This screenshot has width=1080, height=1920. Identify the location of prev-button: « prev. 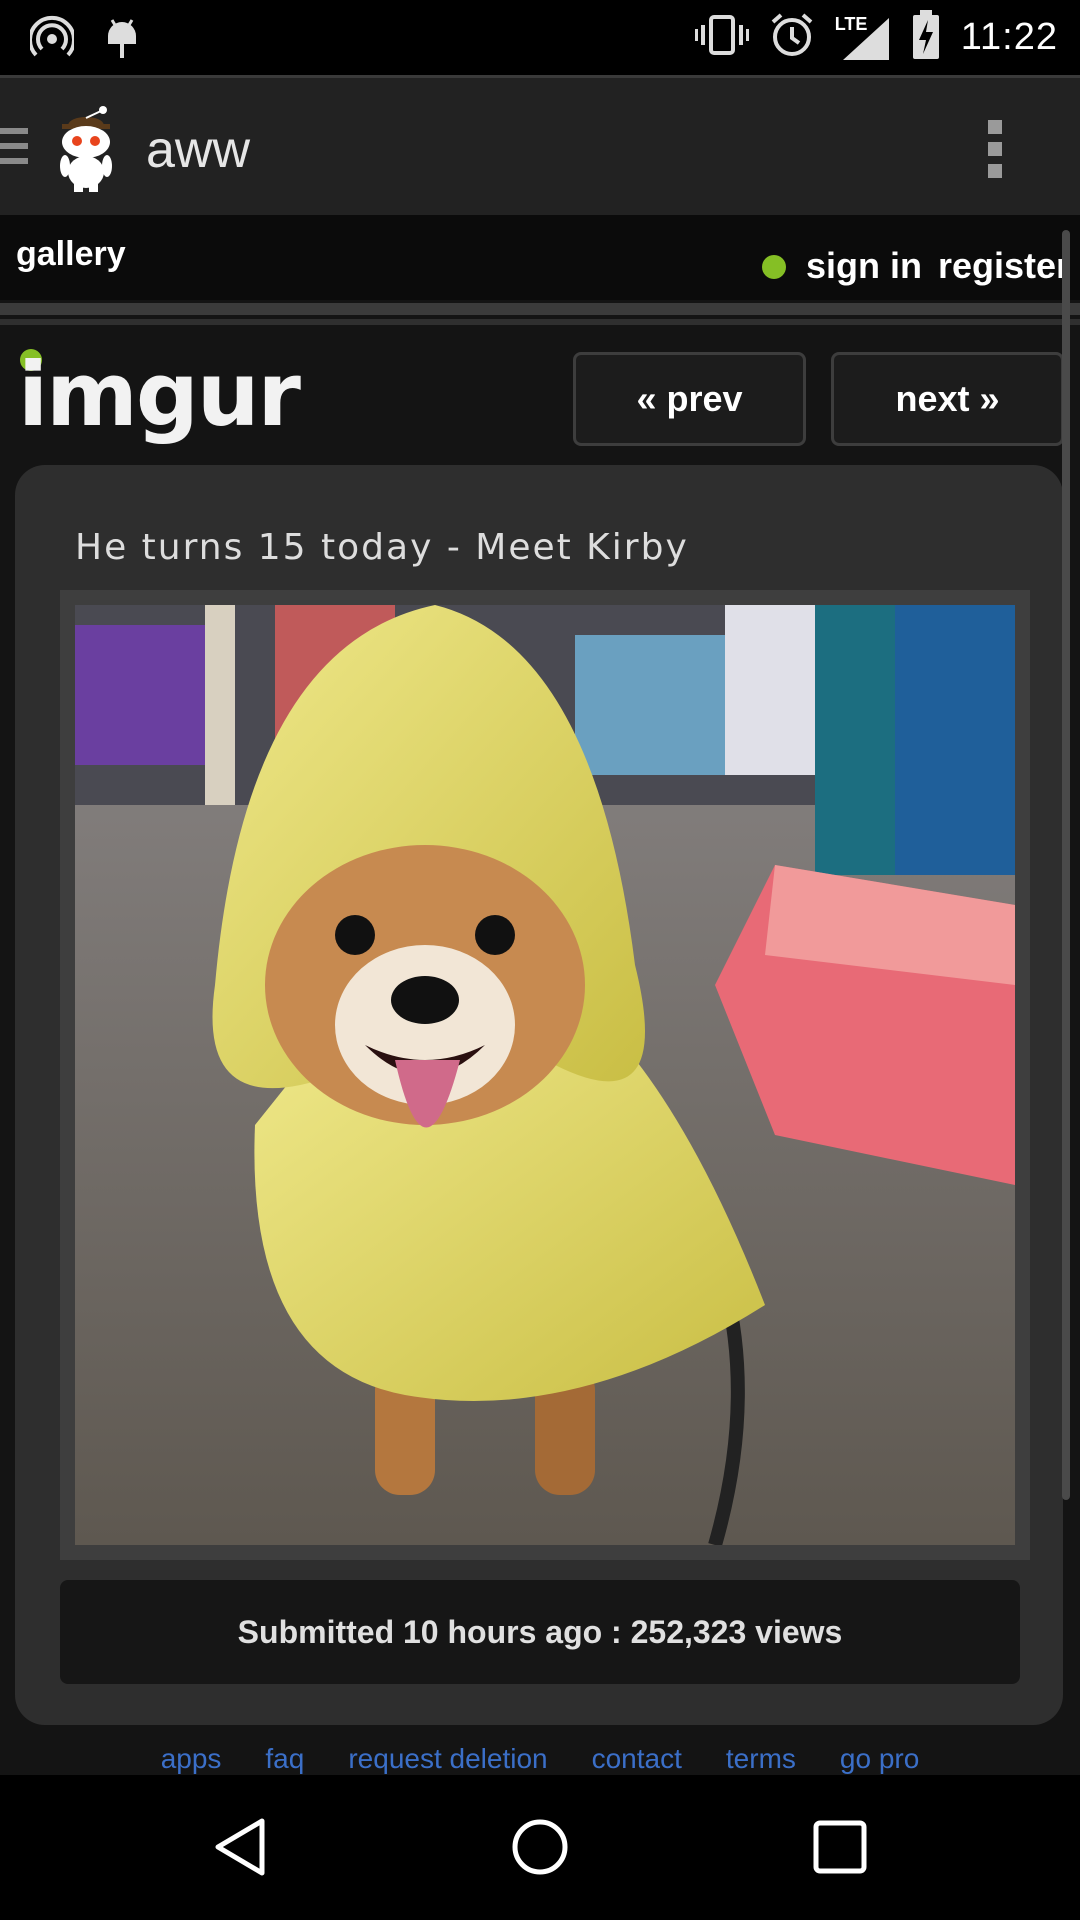
(689, 399).